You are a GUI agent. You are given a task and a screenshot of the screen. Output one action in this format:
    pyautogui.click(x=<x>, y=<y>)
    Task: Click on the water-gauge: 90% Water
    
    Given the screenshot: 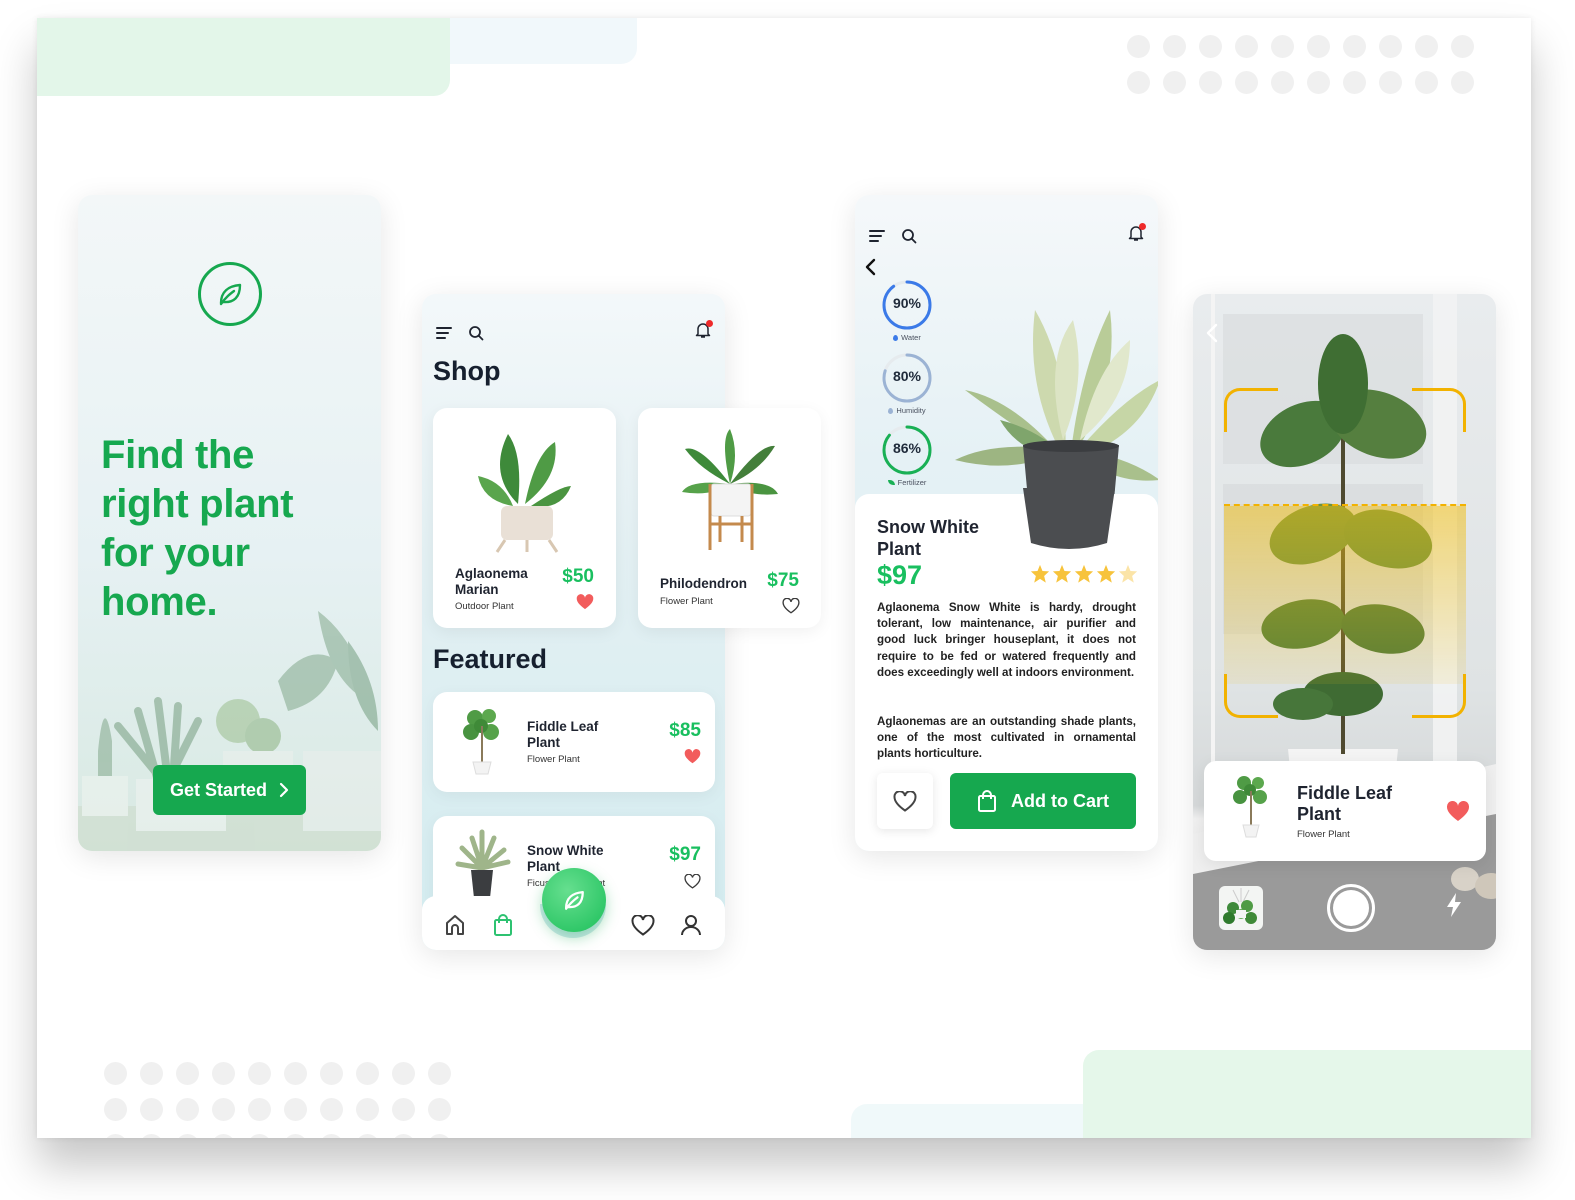 What is the action you would take?
    pyautogui.click(x=907, y=310)
    